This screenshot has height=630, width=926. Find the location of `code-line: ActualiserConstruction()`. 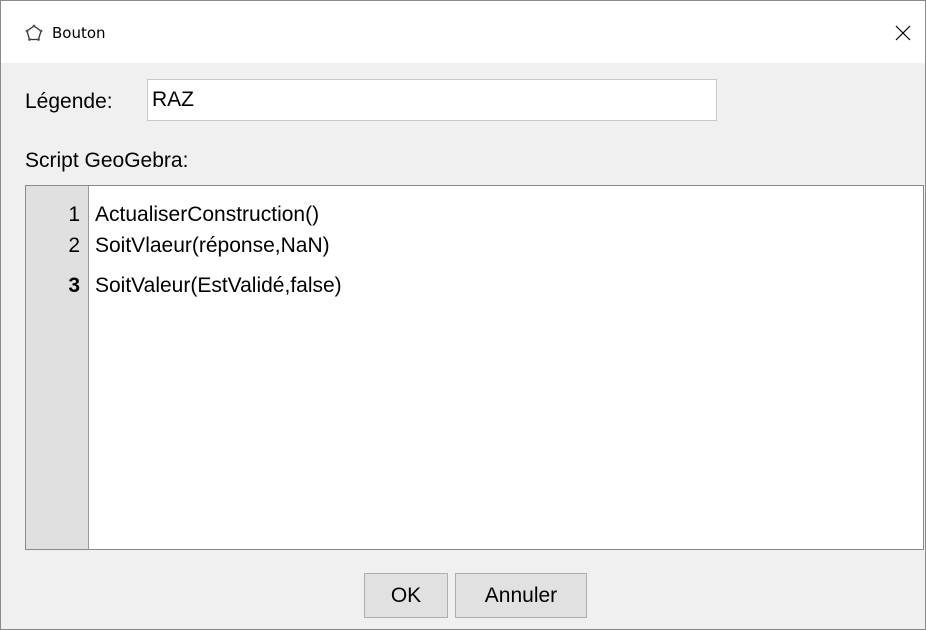

code-line: ActualiserConstruction() is located at coordinates (207, 215).